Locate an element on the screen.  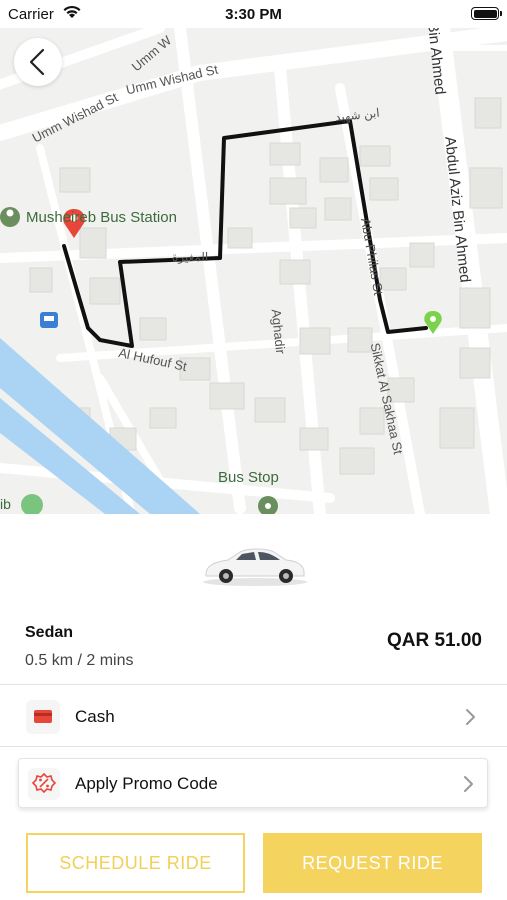
battery-icon is located at coordinates (486, 13).